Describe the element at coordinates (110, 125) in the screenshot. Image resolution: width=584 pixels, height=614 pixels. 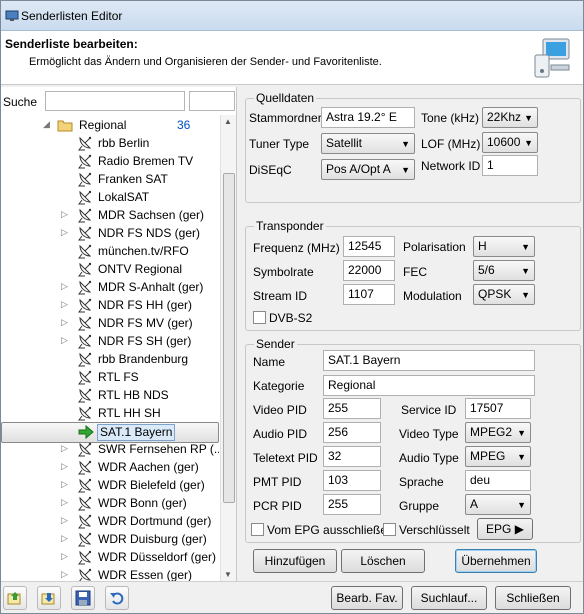
I see `tree-group-regional: ◢ Regional 36` at that location.